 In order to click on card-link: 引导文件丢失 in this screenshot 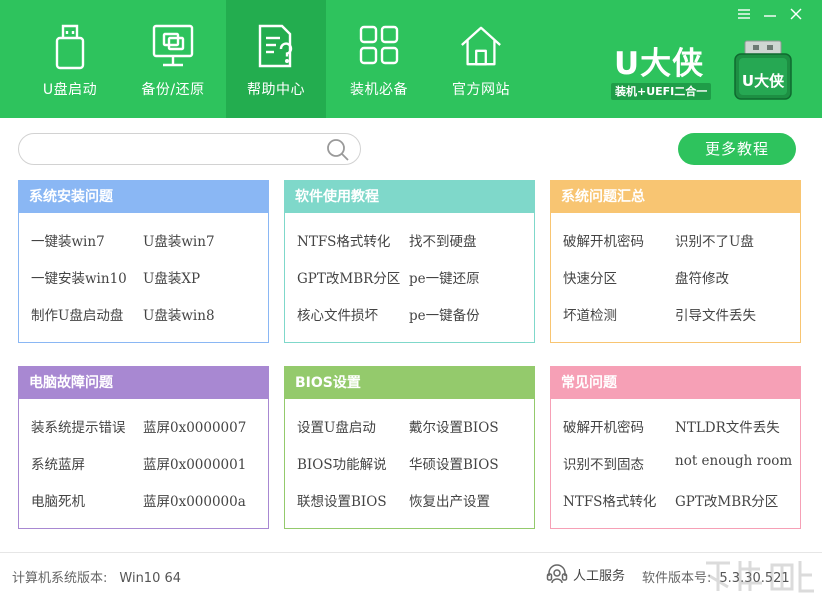, I will do `click(715, 314)`.